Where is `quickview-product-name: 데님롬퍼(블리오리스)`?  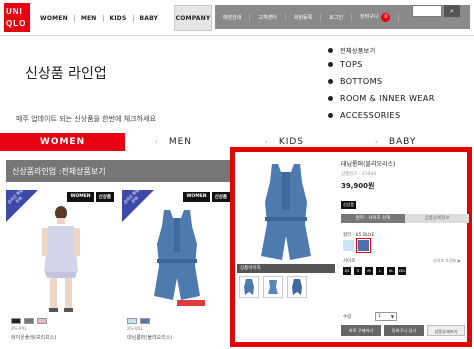 quickview-product-name: 데님롬퍼(블리오리스) is located at coordinates (368, 164).